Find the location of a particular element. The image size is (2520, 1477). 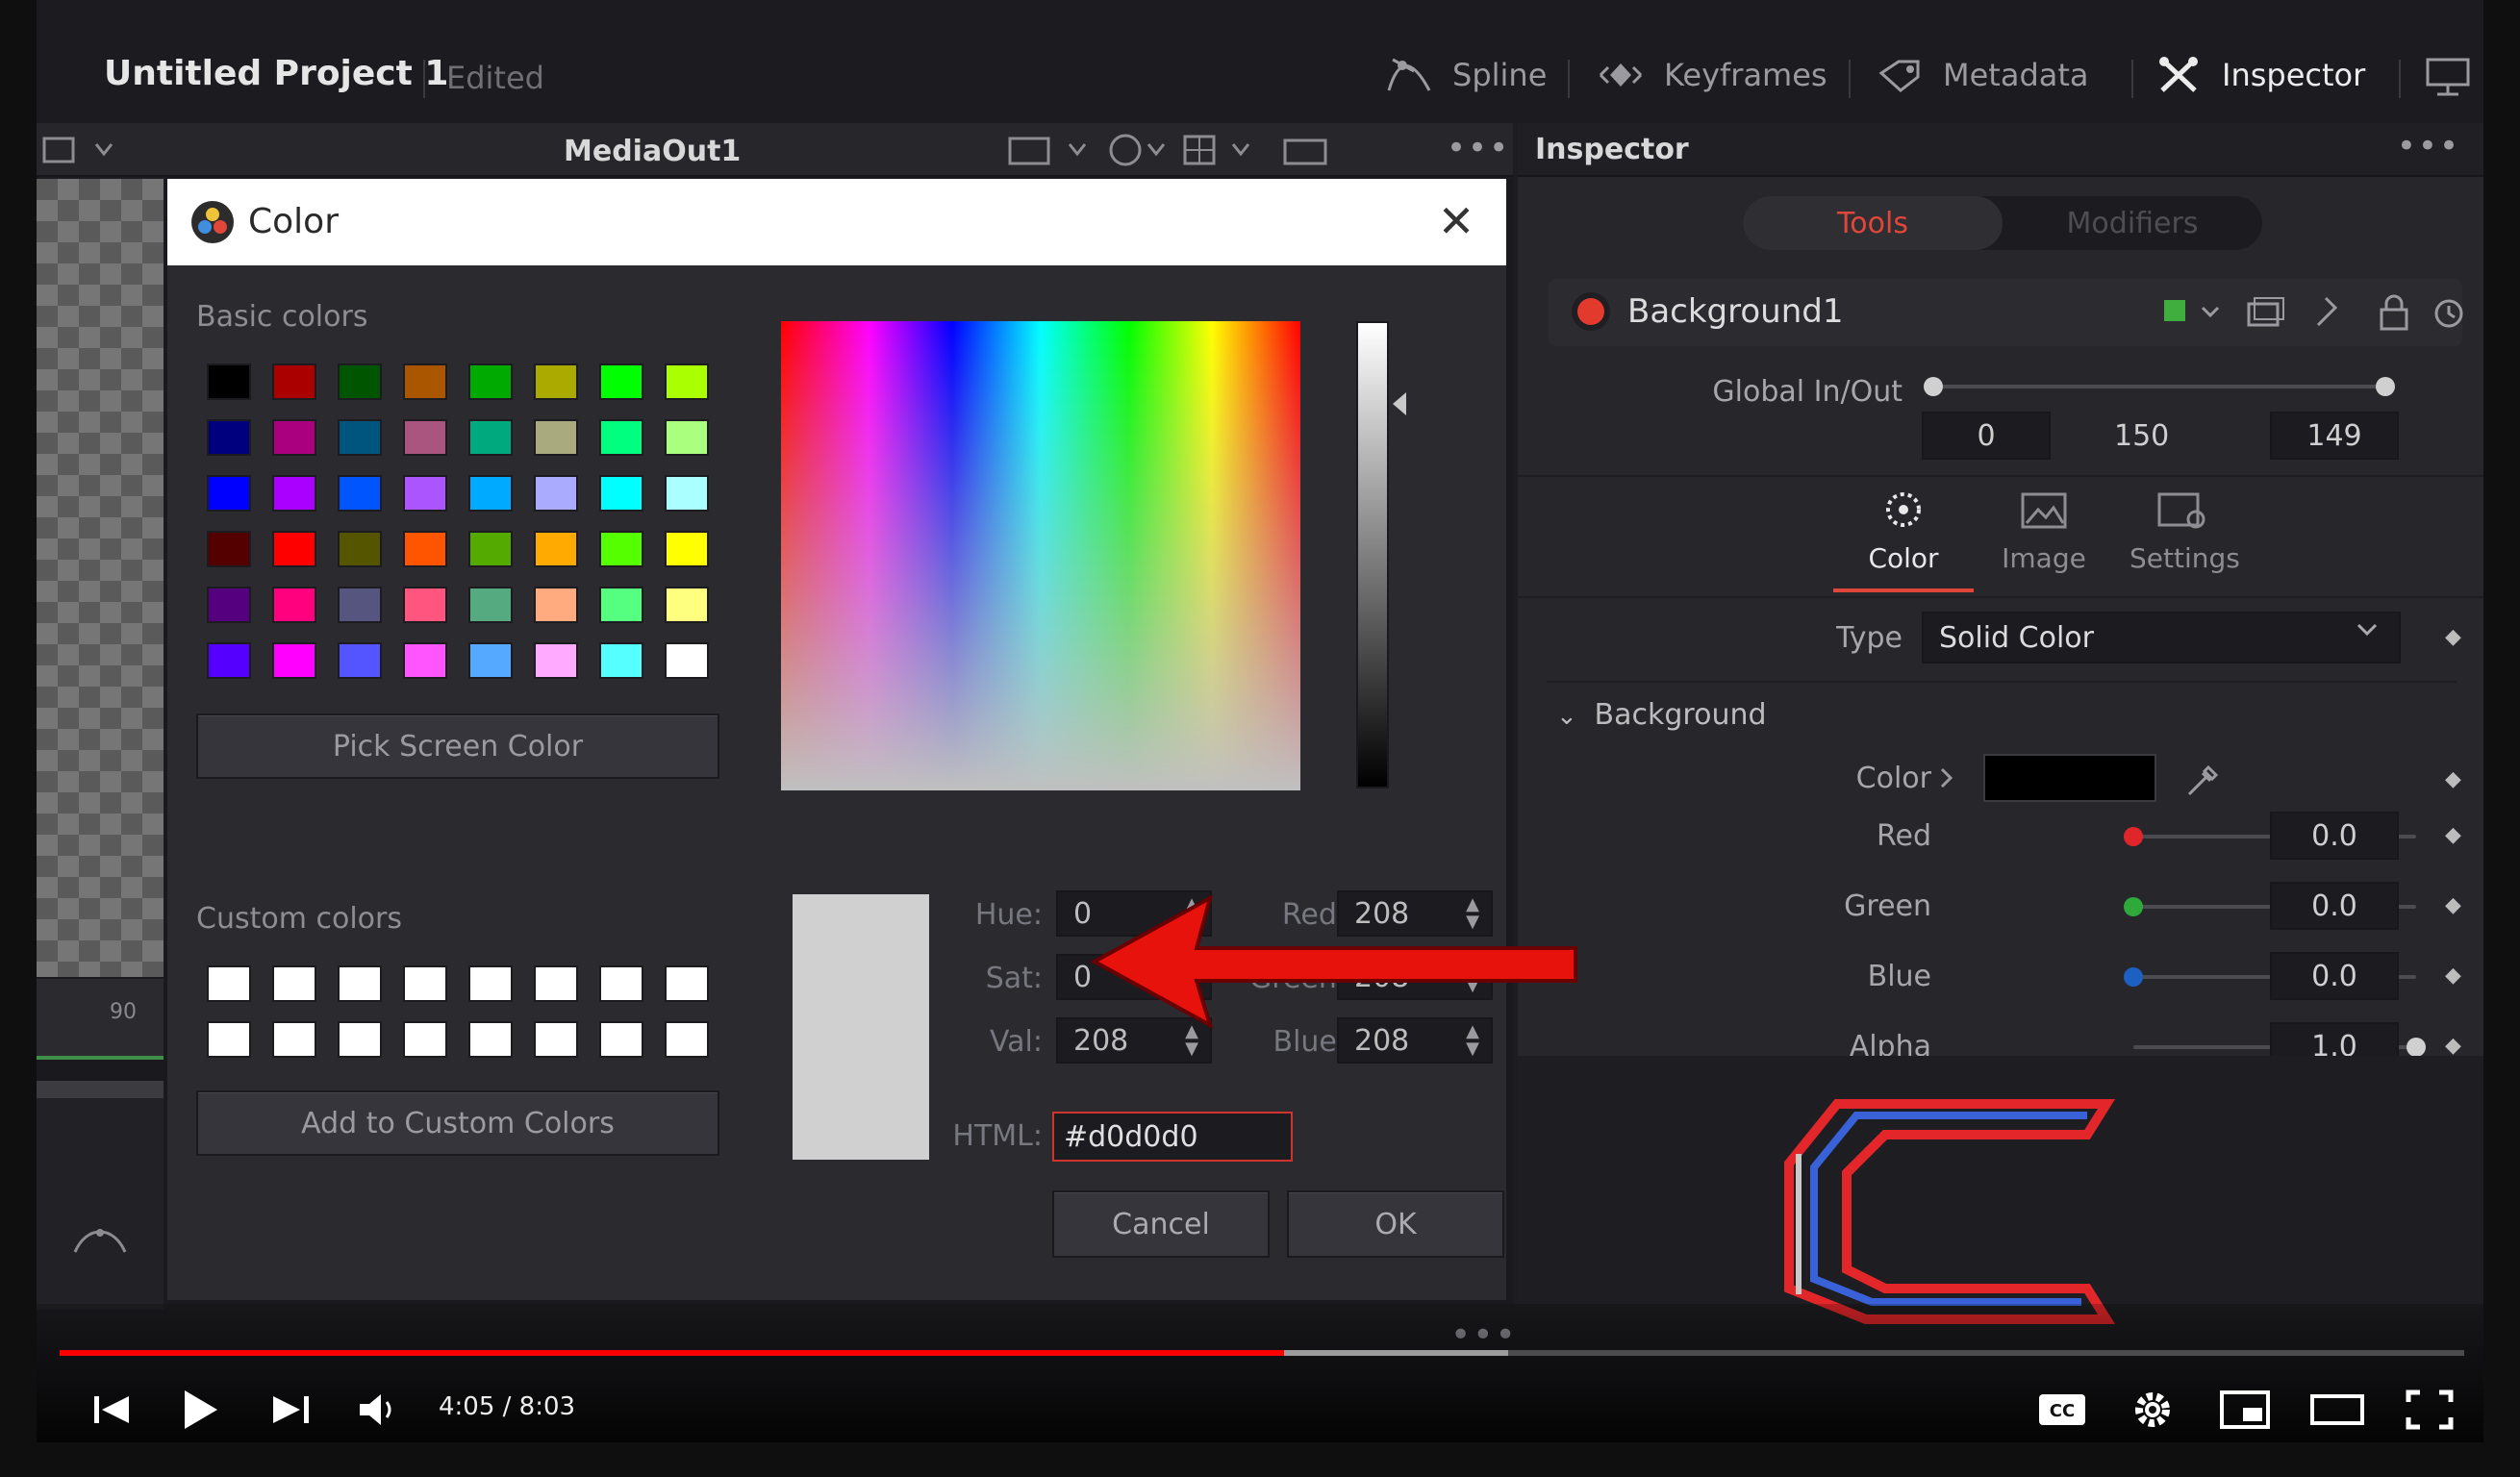

subtab-color: Color is located at coordinates (1904, 530).